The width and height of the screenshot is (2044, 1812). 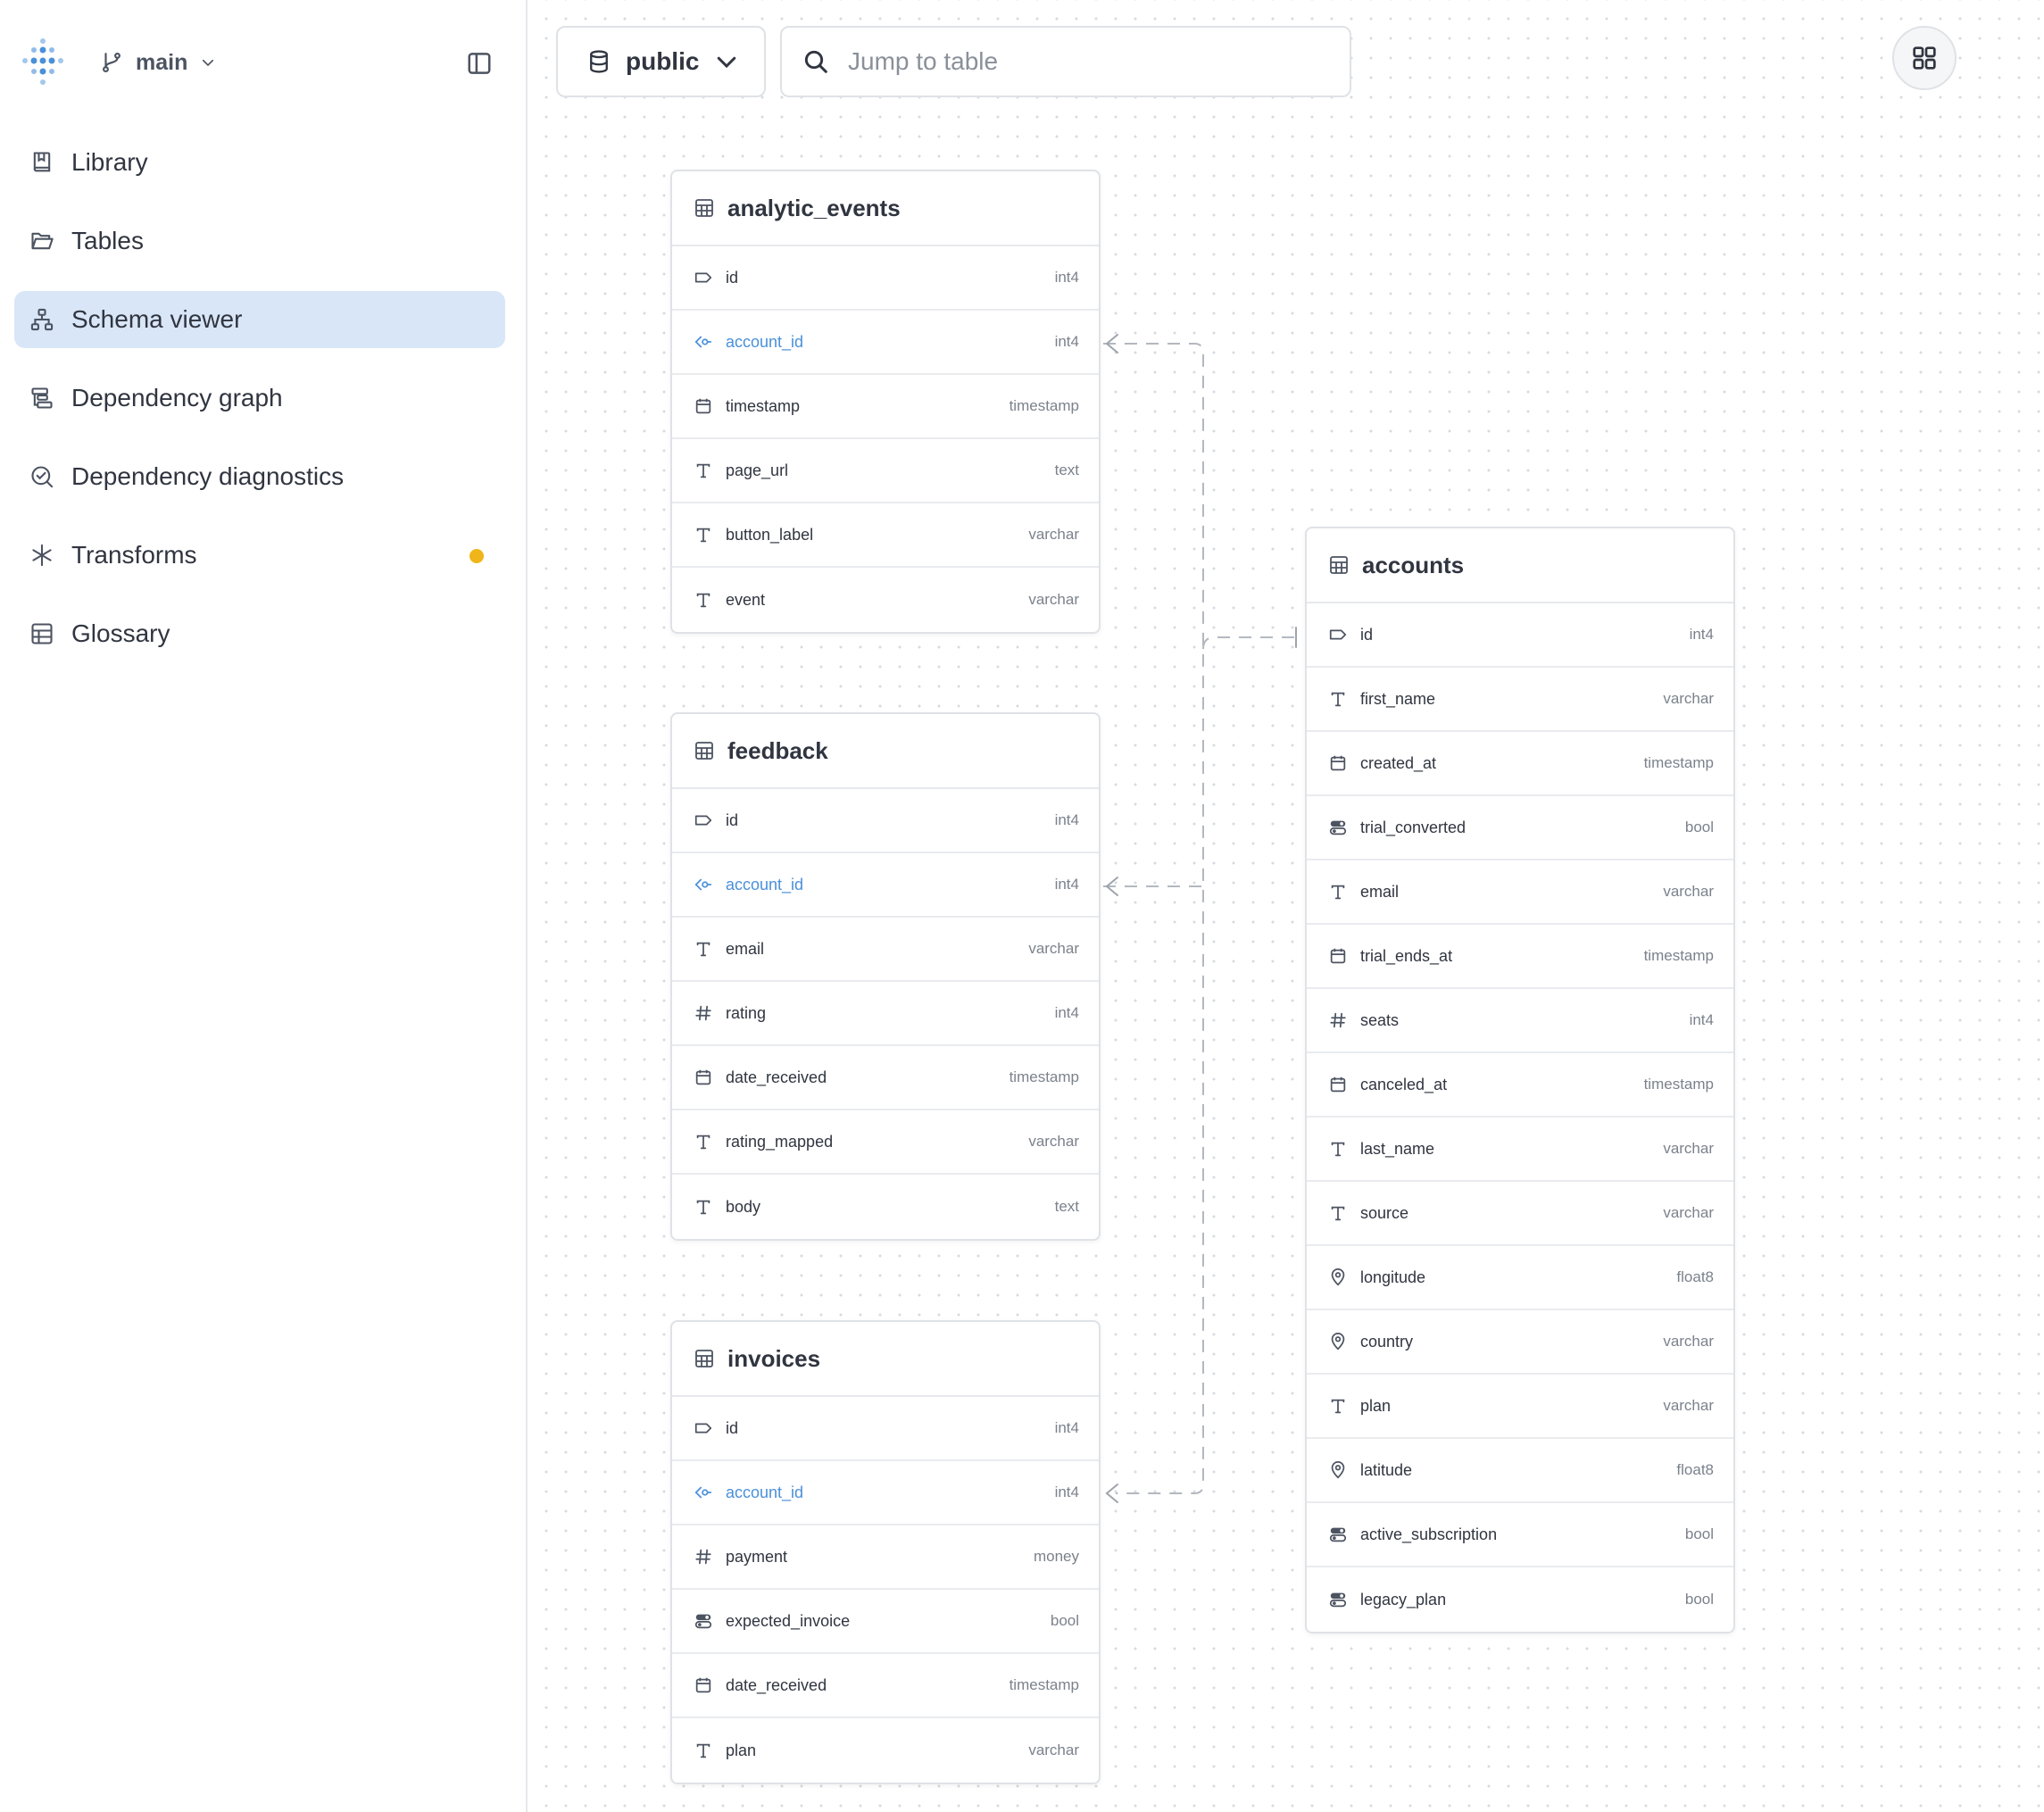 I want to click on schema-selector-button: public, so click(x=661, y=62).